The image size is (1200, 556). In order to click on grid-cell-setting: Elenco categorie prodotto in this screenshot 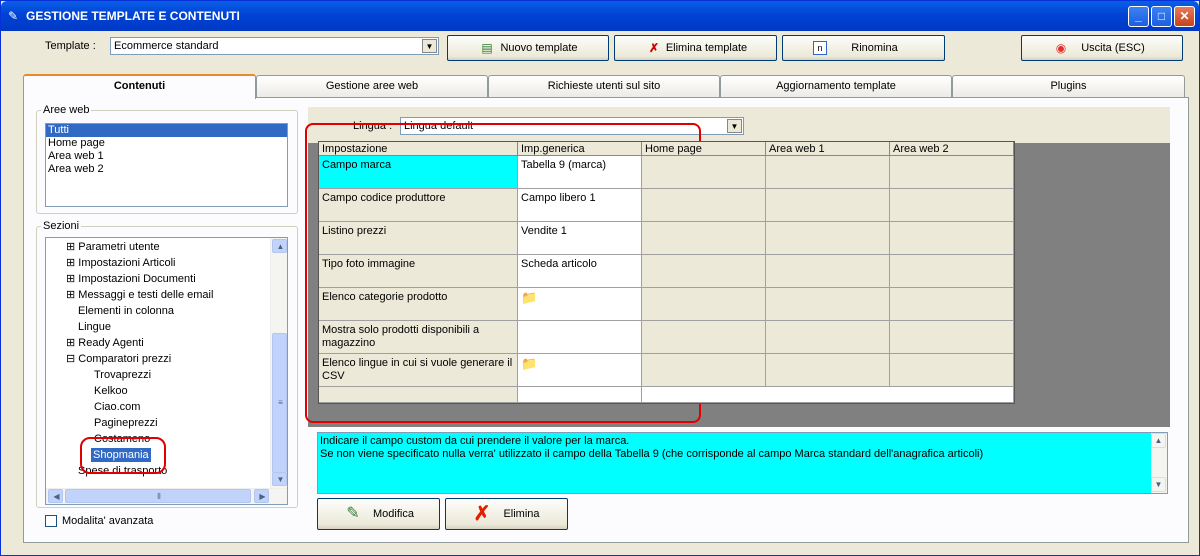, I will do `click(418, 304)`.